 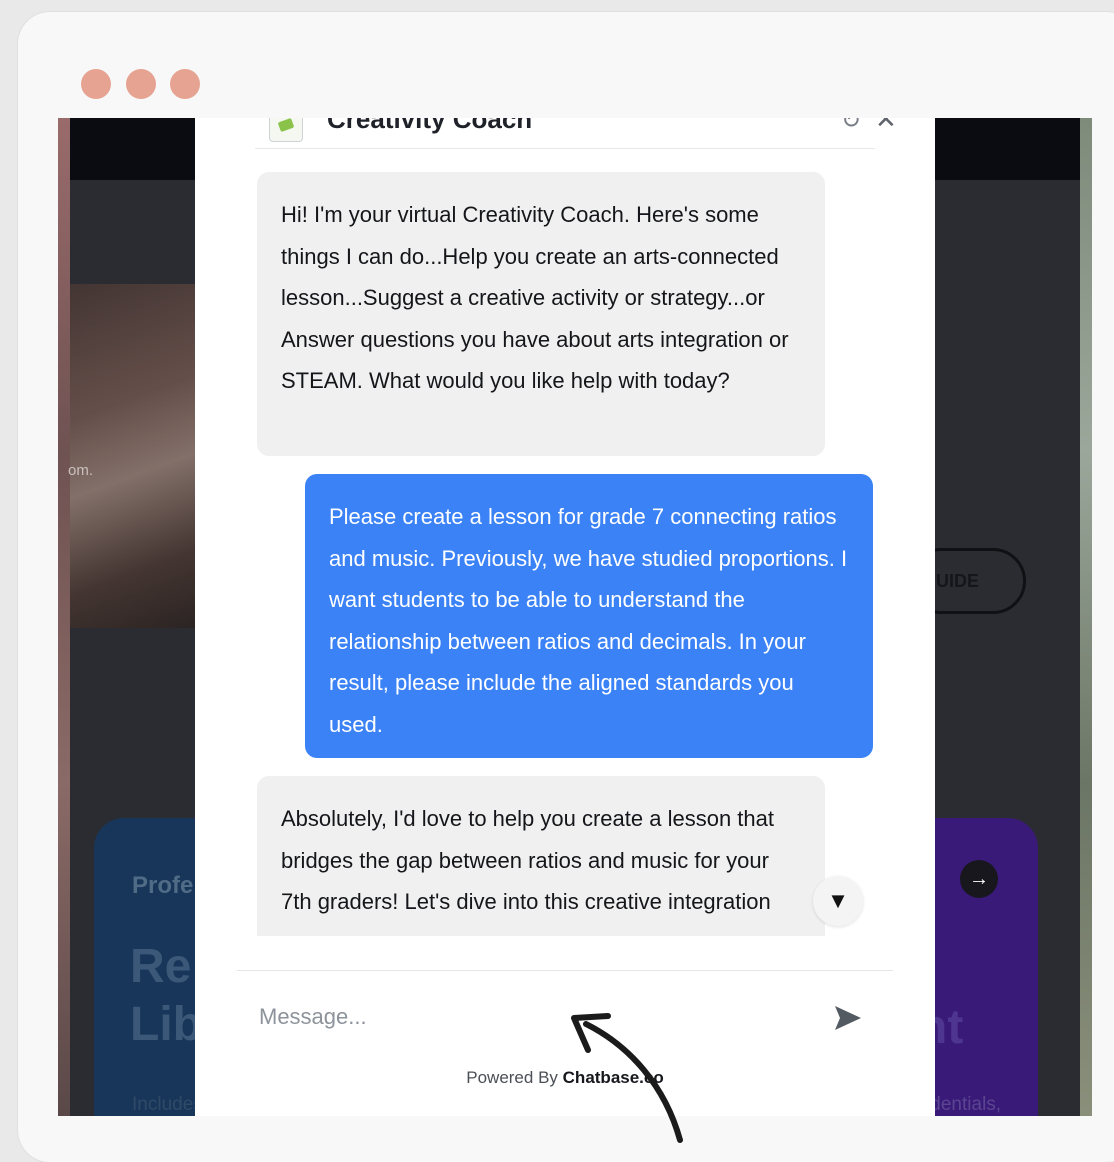 I want to click on scroll-down-button: ▼, so click(x=838, y=901).